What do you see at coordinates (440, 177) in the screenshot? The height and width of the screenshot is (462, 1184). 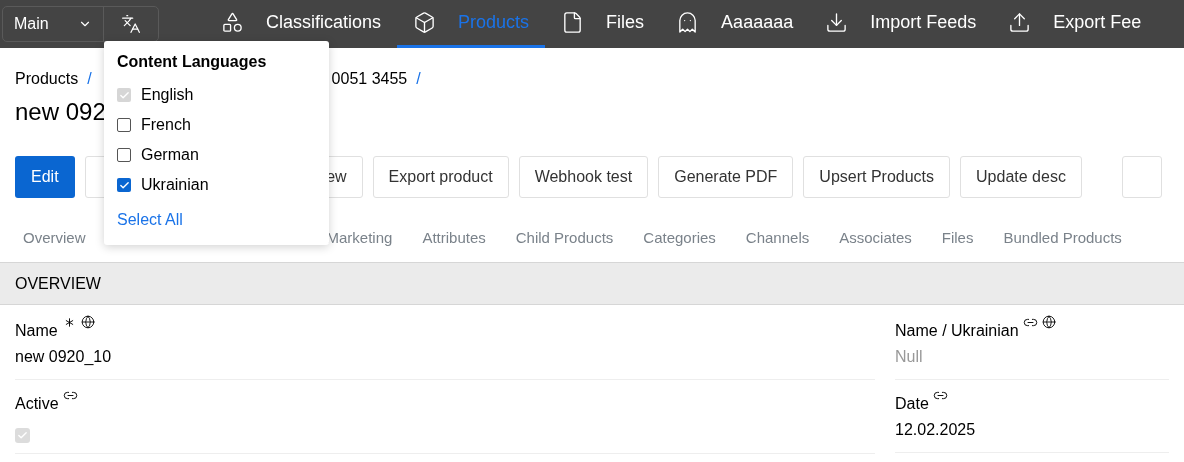 I see `action-button: Export product` at bounding box center [440, 177].